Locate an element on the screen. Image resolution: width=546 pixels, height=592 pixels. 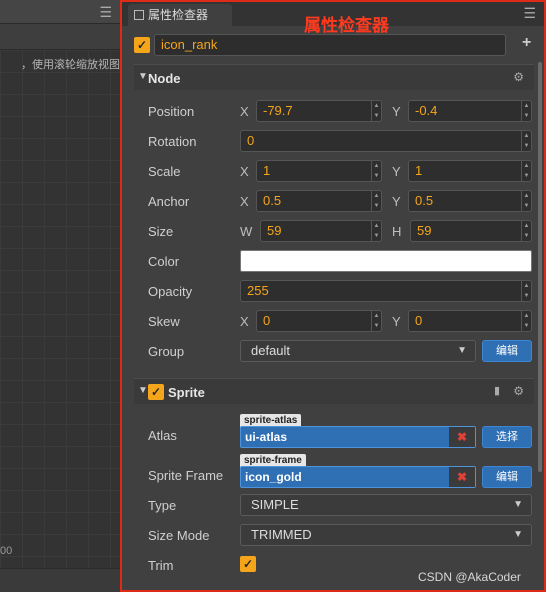
sprite-frame-edit-button: 编辑 is located at coordinates (507, 477).